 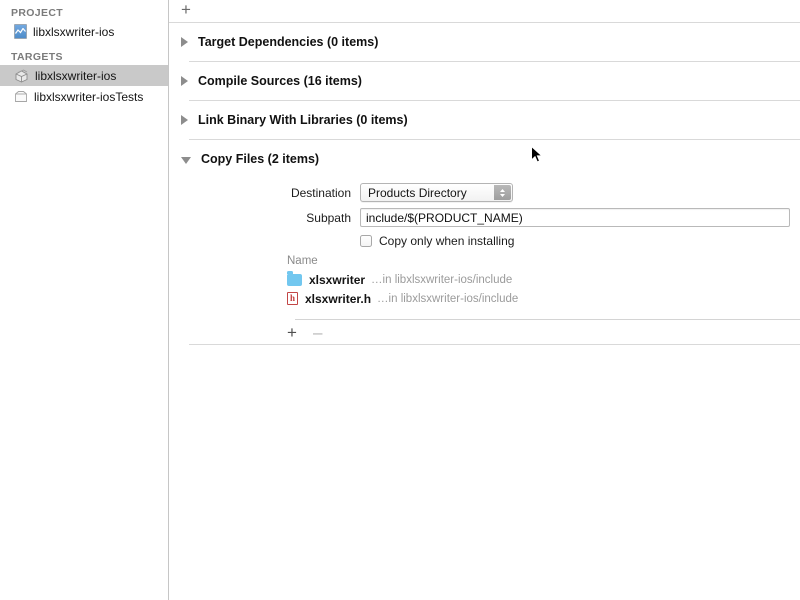 I want to click on destination-value: Products Directory, so click(x=417, y=192).